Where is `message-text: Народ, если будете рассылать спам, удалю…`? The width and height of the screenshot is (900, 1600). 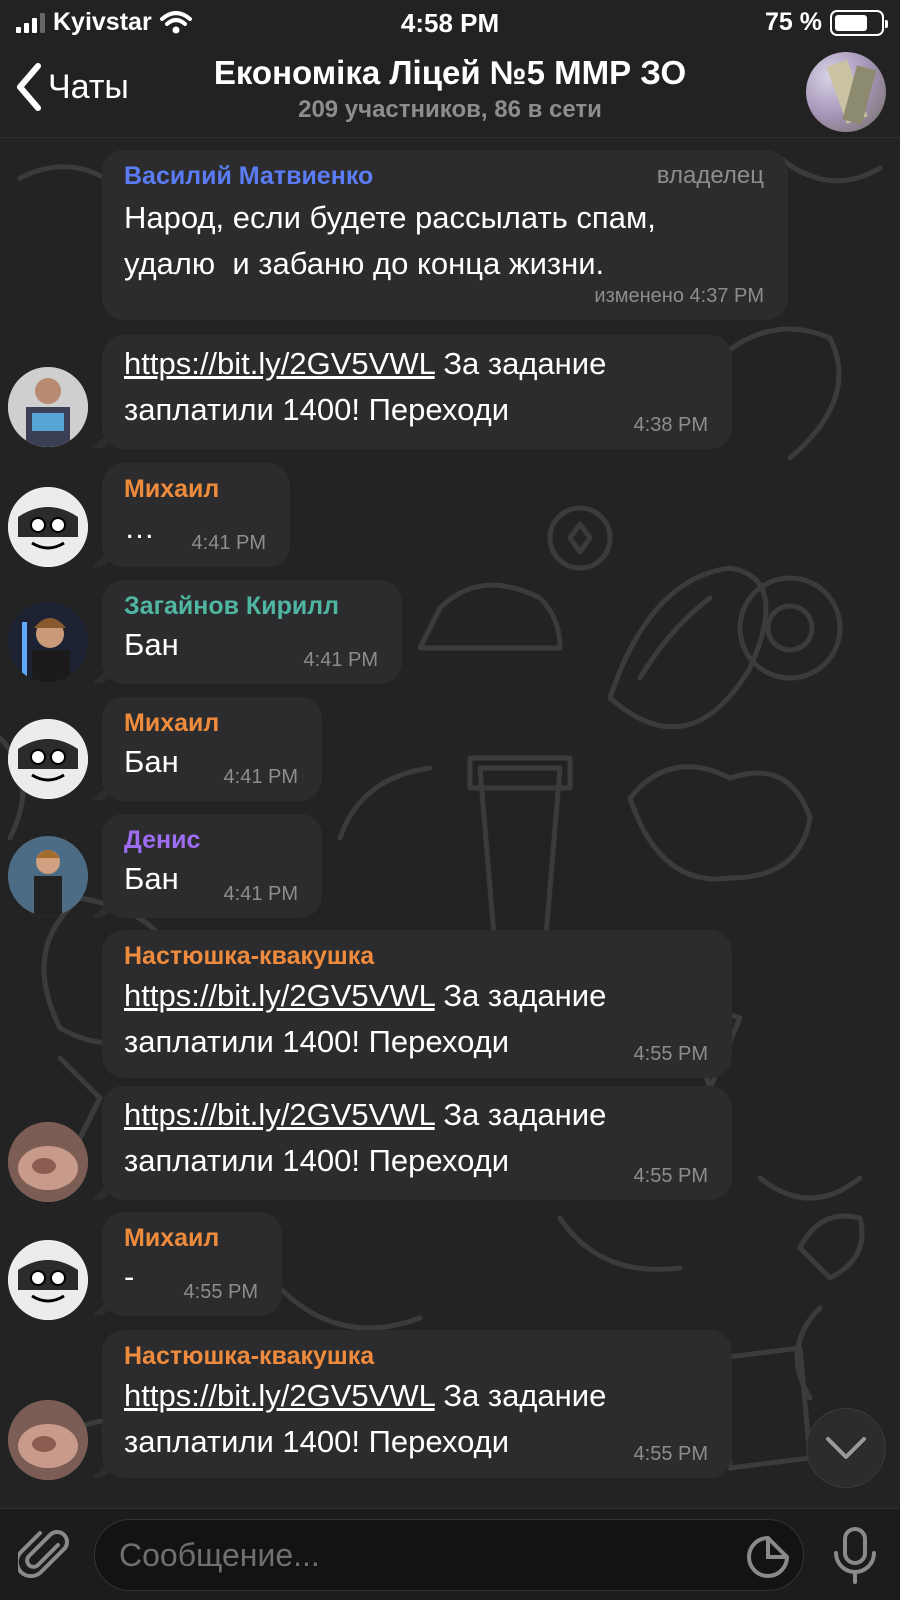 message-text: Народ, если будете рассылать спам, удалю… is located at coordinates (390, 240).